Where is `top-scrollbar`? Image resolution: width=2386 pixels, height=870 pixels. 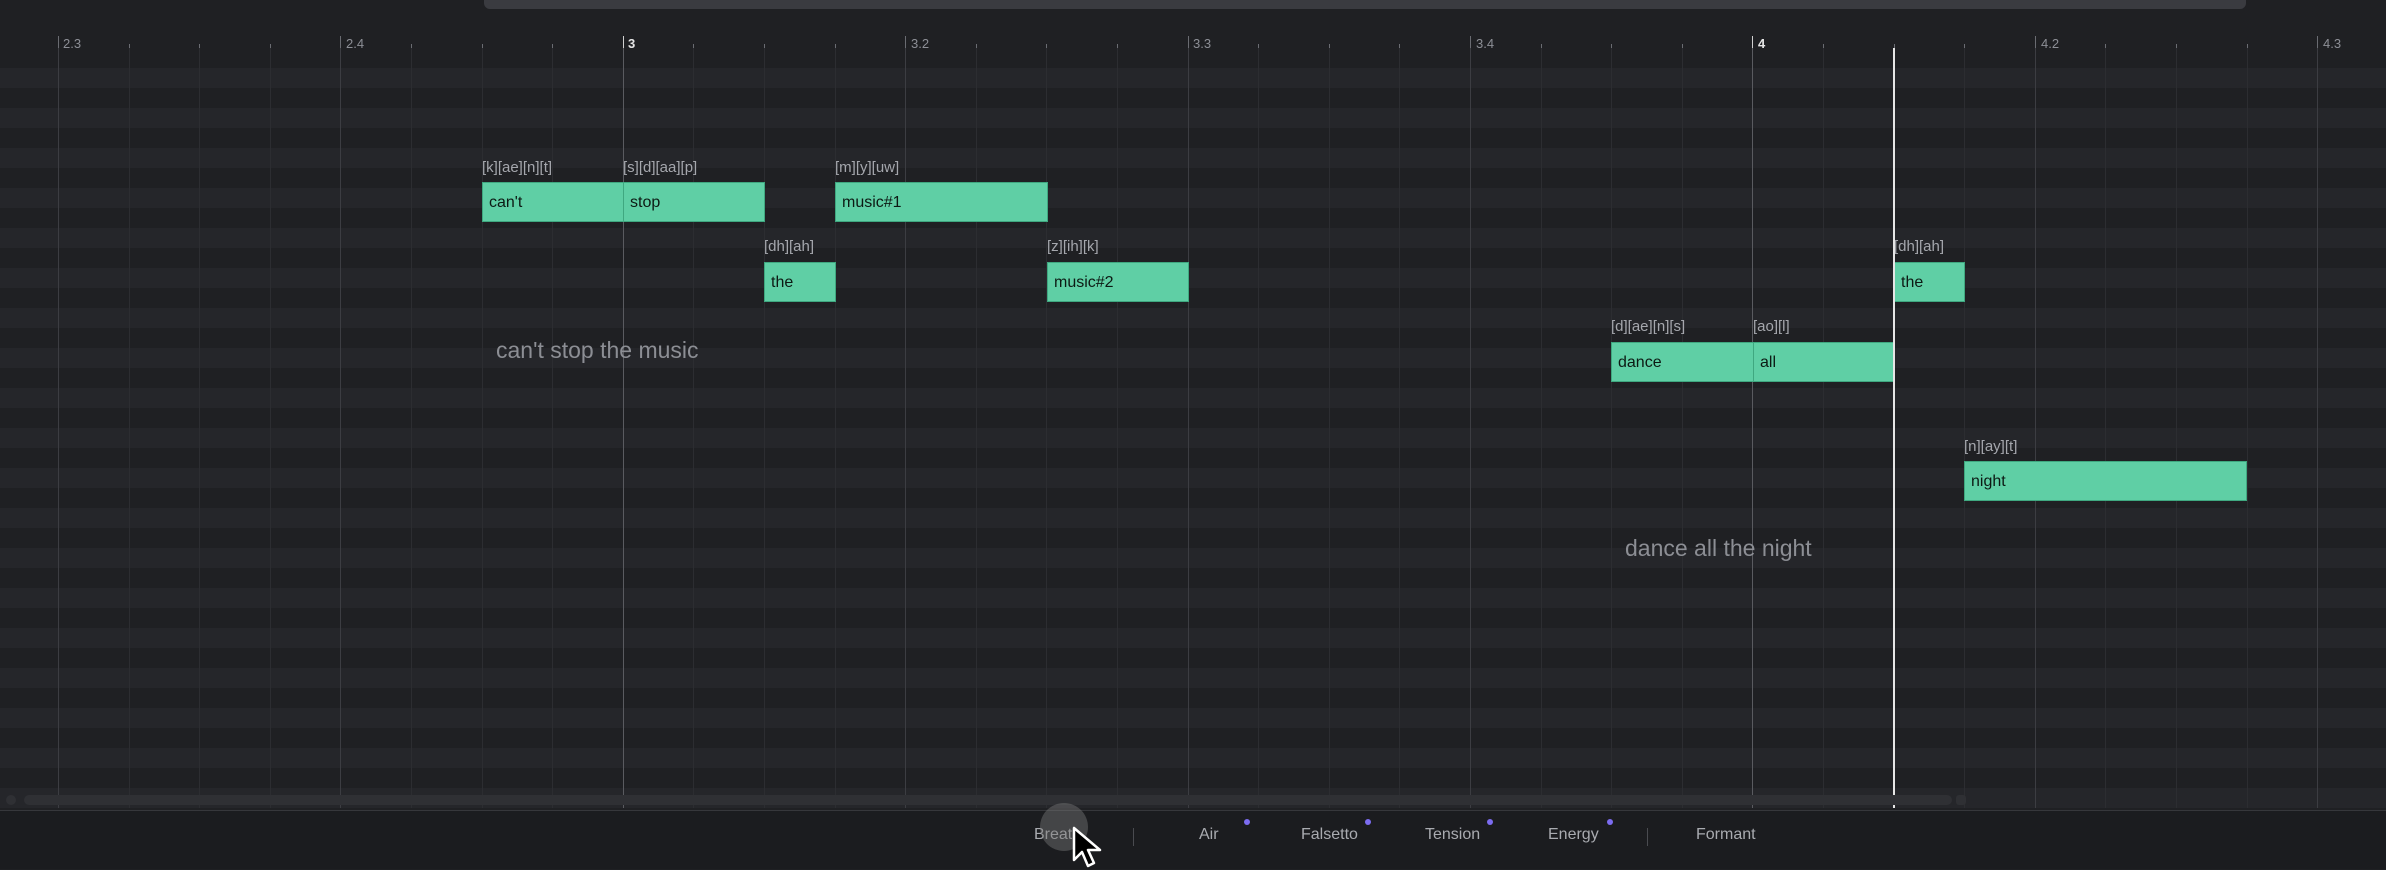 top-scrollbar is located at coordinates (1365, 4).